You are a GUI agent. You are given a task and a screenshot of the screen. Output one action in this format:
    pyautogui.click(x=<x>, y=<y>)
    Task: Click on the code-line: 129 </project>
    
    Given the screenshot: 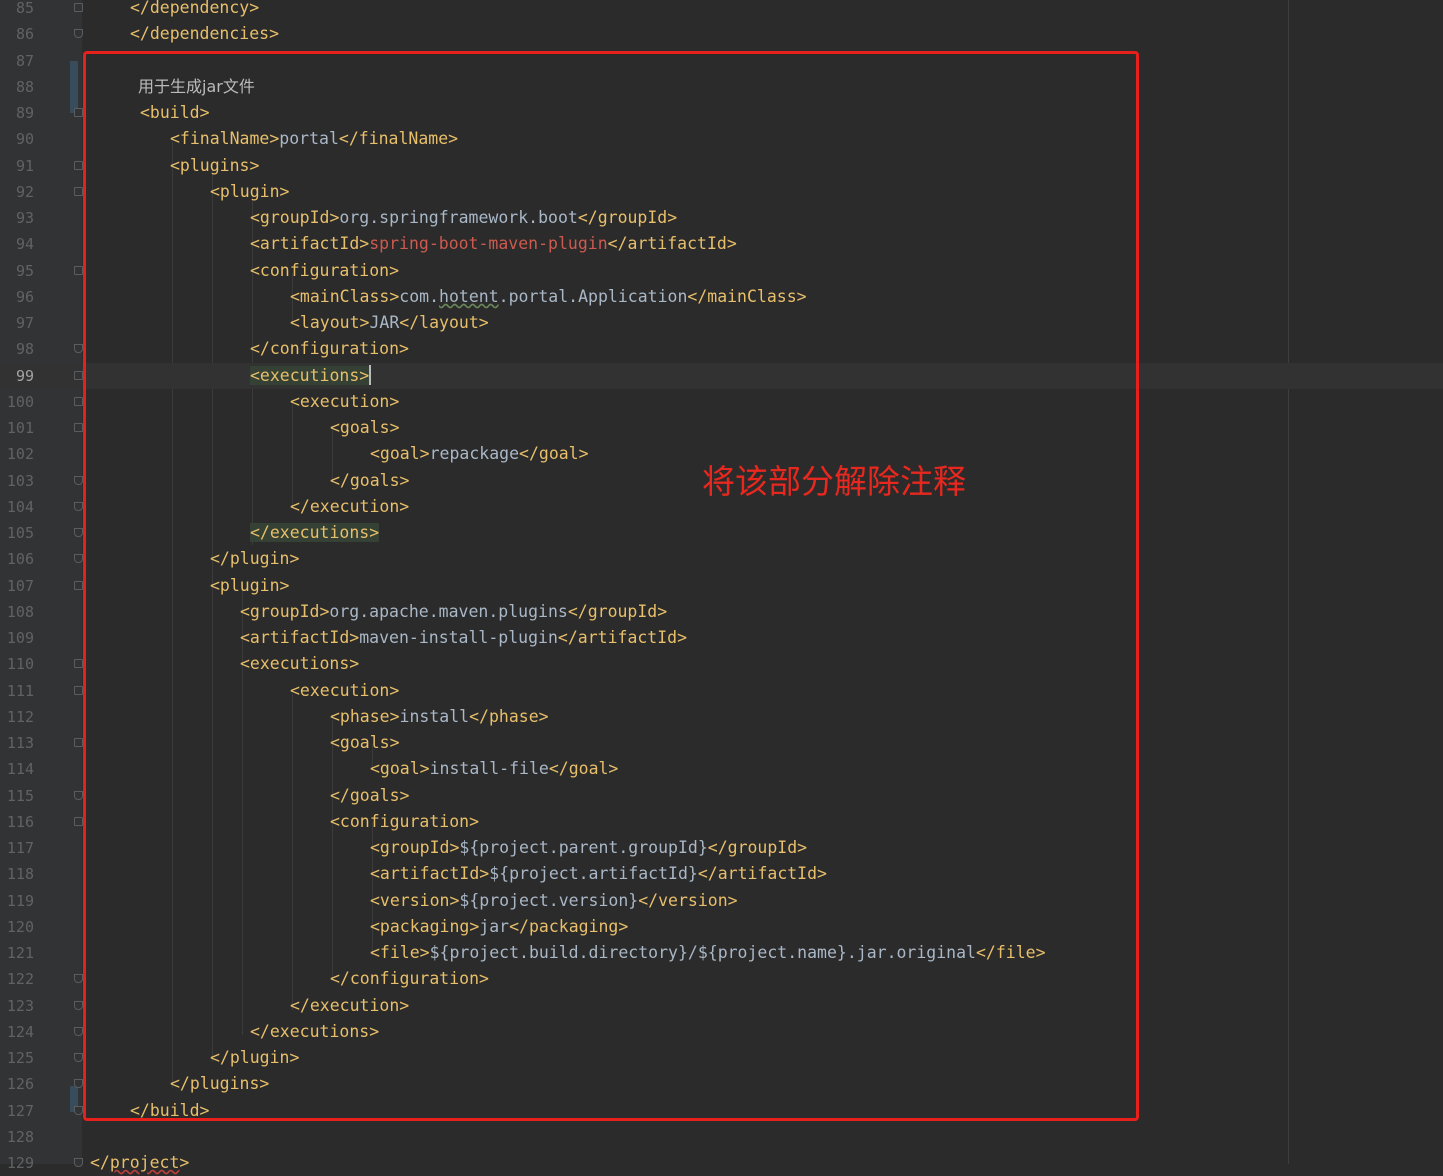 What is the action you would take?
    pyautogui.click(x=721, y=1163)
    